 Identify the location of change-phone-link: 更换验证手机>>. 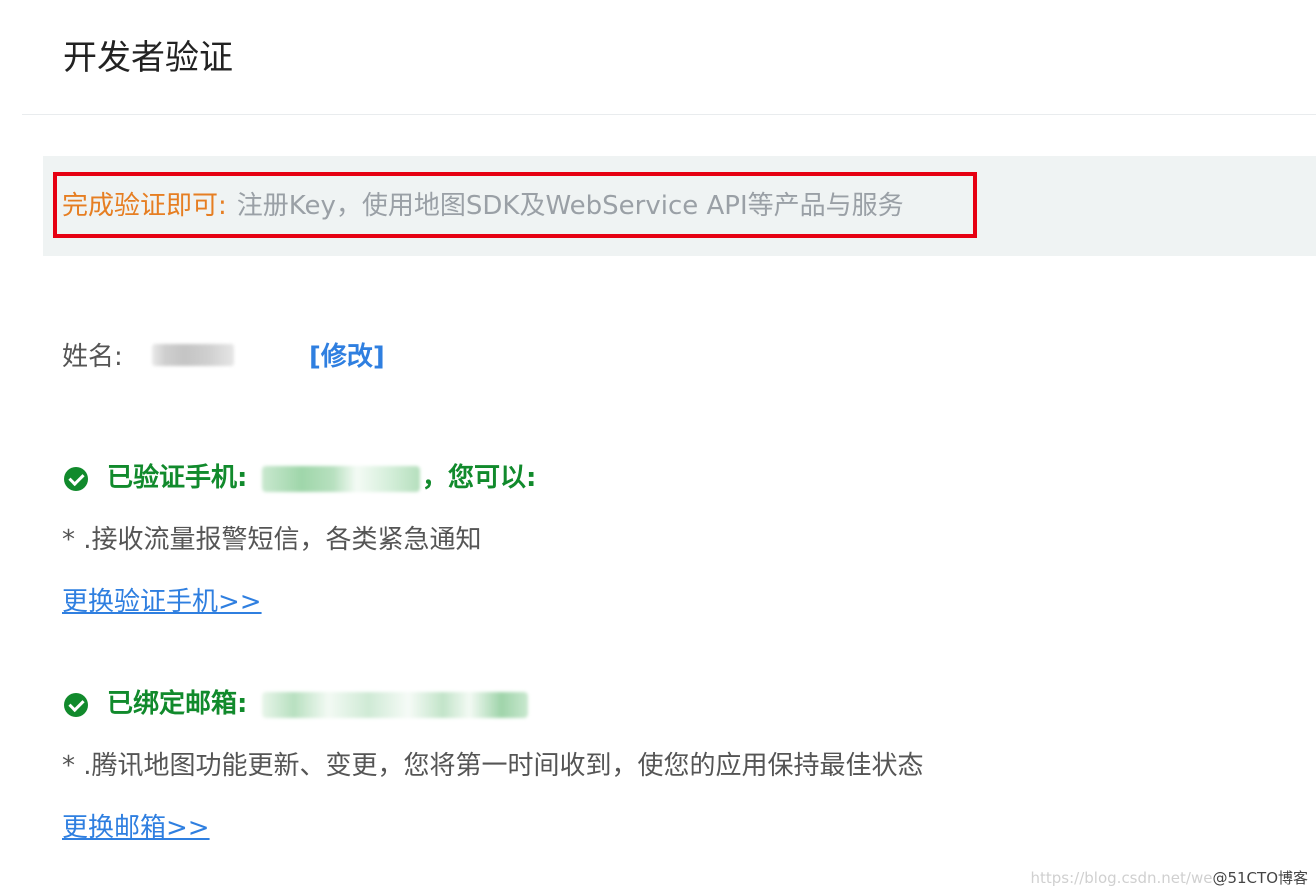
(162, 602).